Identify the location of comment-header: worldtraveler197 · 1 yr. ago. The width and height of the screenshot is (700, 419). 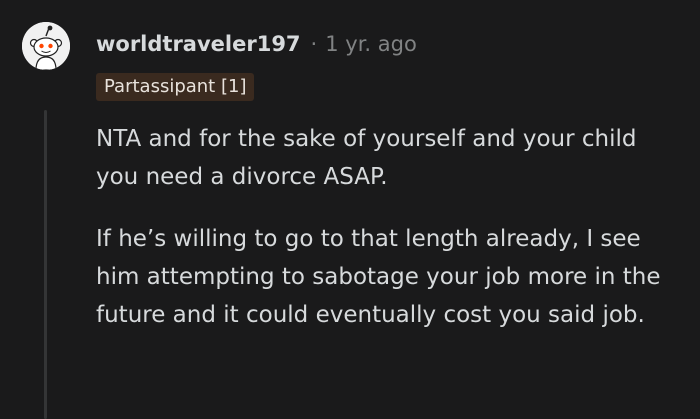
(256, 44).